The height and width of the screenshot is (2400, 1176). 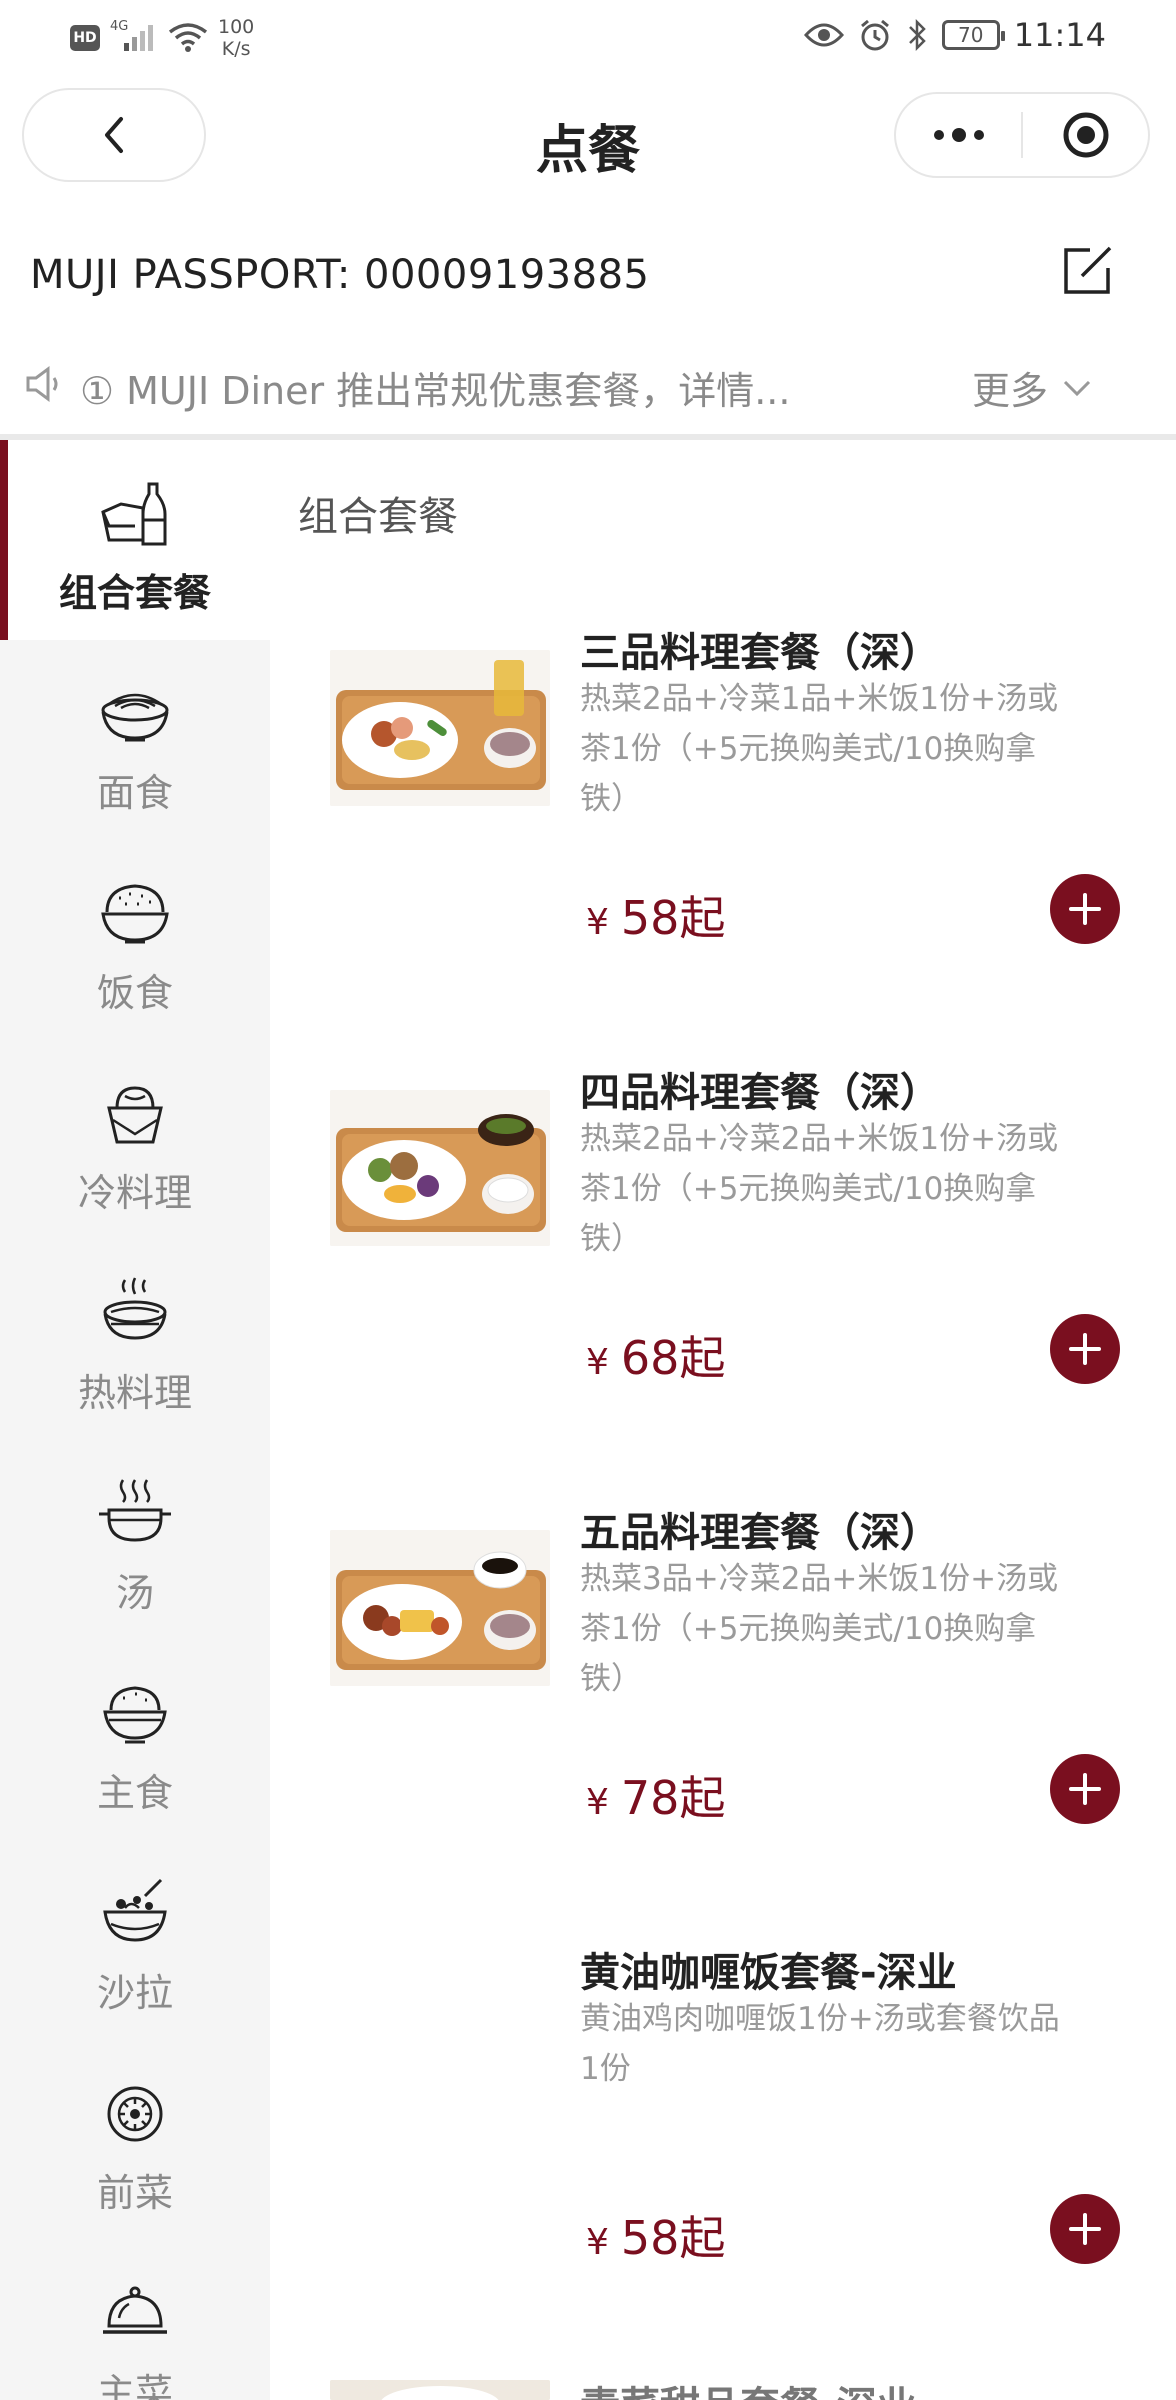 What do you see at coordinates (134, 36) in the screenshot?
I see `signal-icon: 4G` at bounding box center [134, 36].